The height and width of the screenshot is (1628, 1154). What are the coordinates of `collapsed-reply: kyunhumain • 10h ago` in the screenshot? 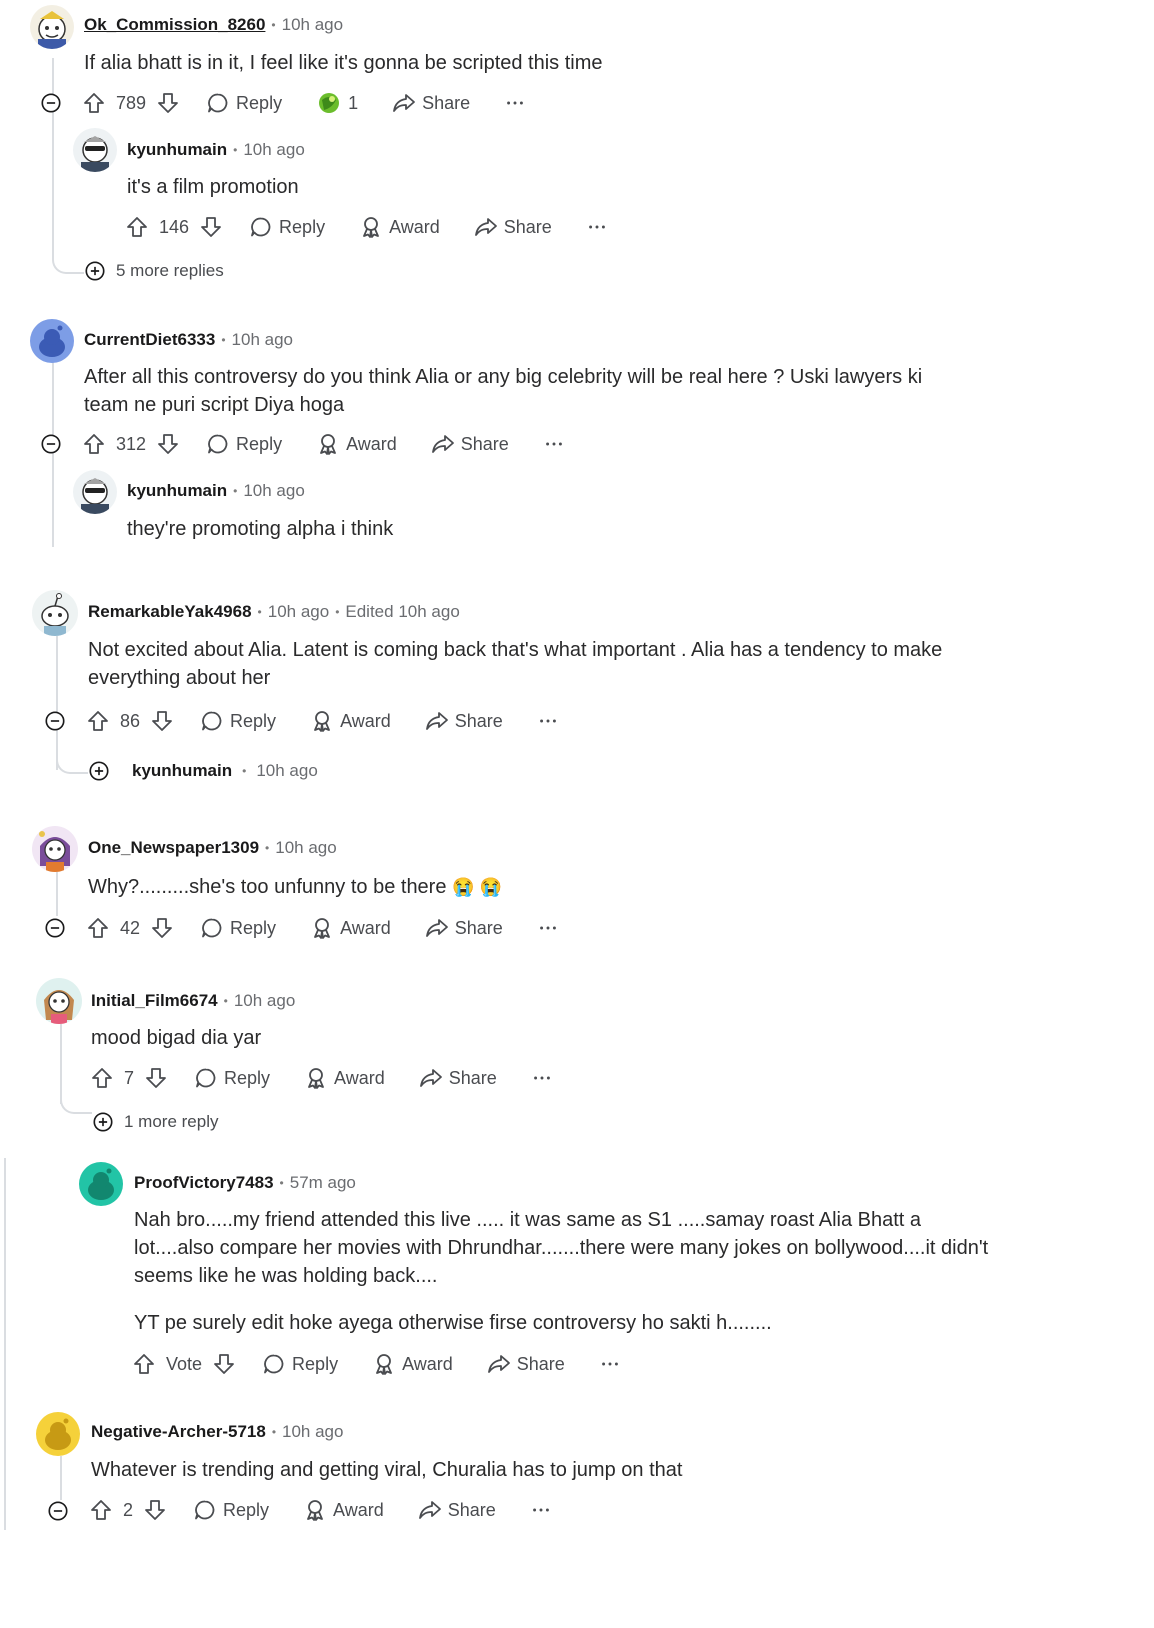 It's located at (203, 771).